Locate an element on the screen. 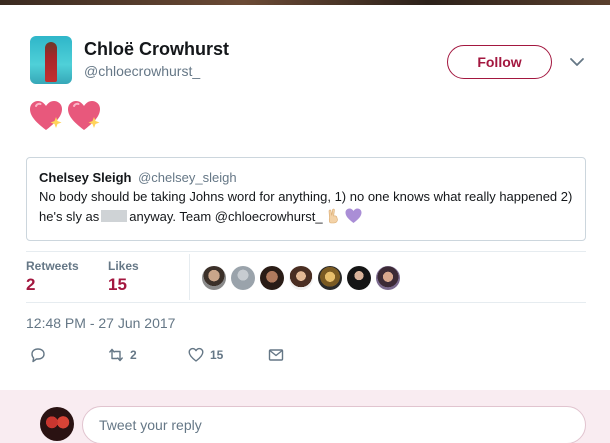  reply-composer is located at coordinates (305, 416).